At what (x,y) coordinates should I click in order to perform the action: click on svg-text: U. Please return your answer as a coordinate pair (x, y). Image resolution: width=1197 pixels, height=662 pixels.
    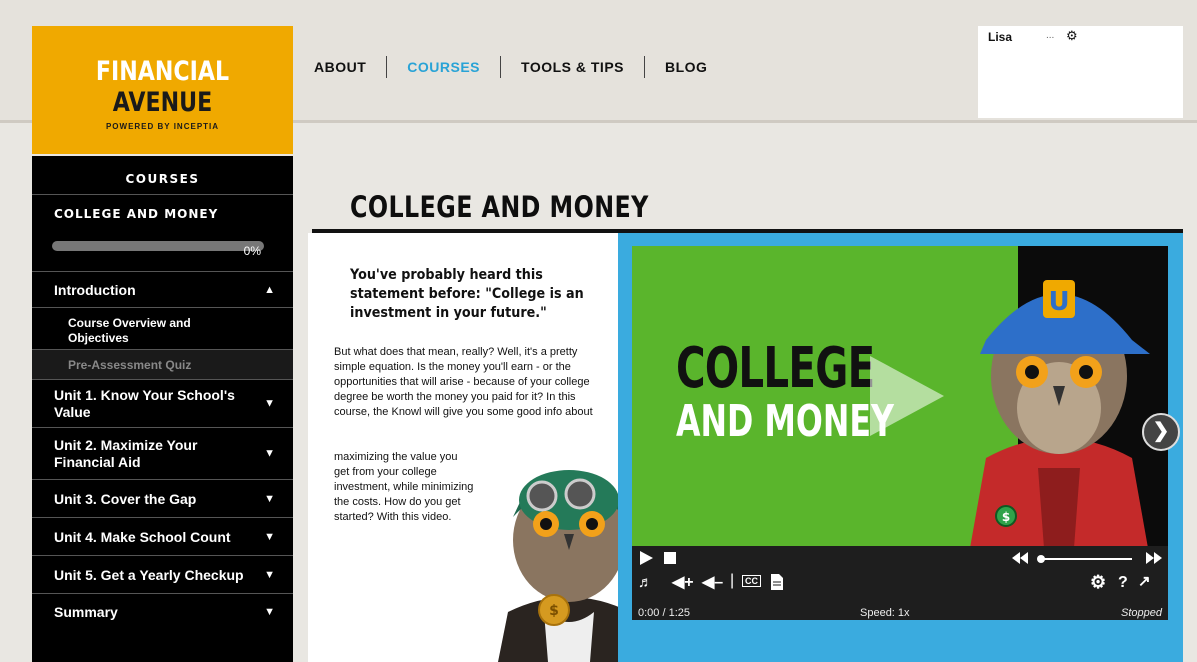
    Looking at the image, I should click on (1058, 302).